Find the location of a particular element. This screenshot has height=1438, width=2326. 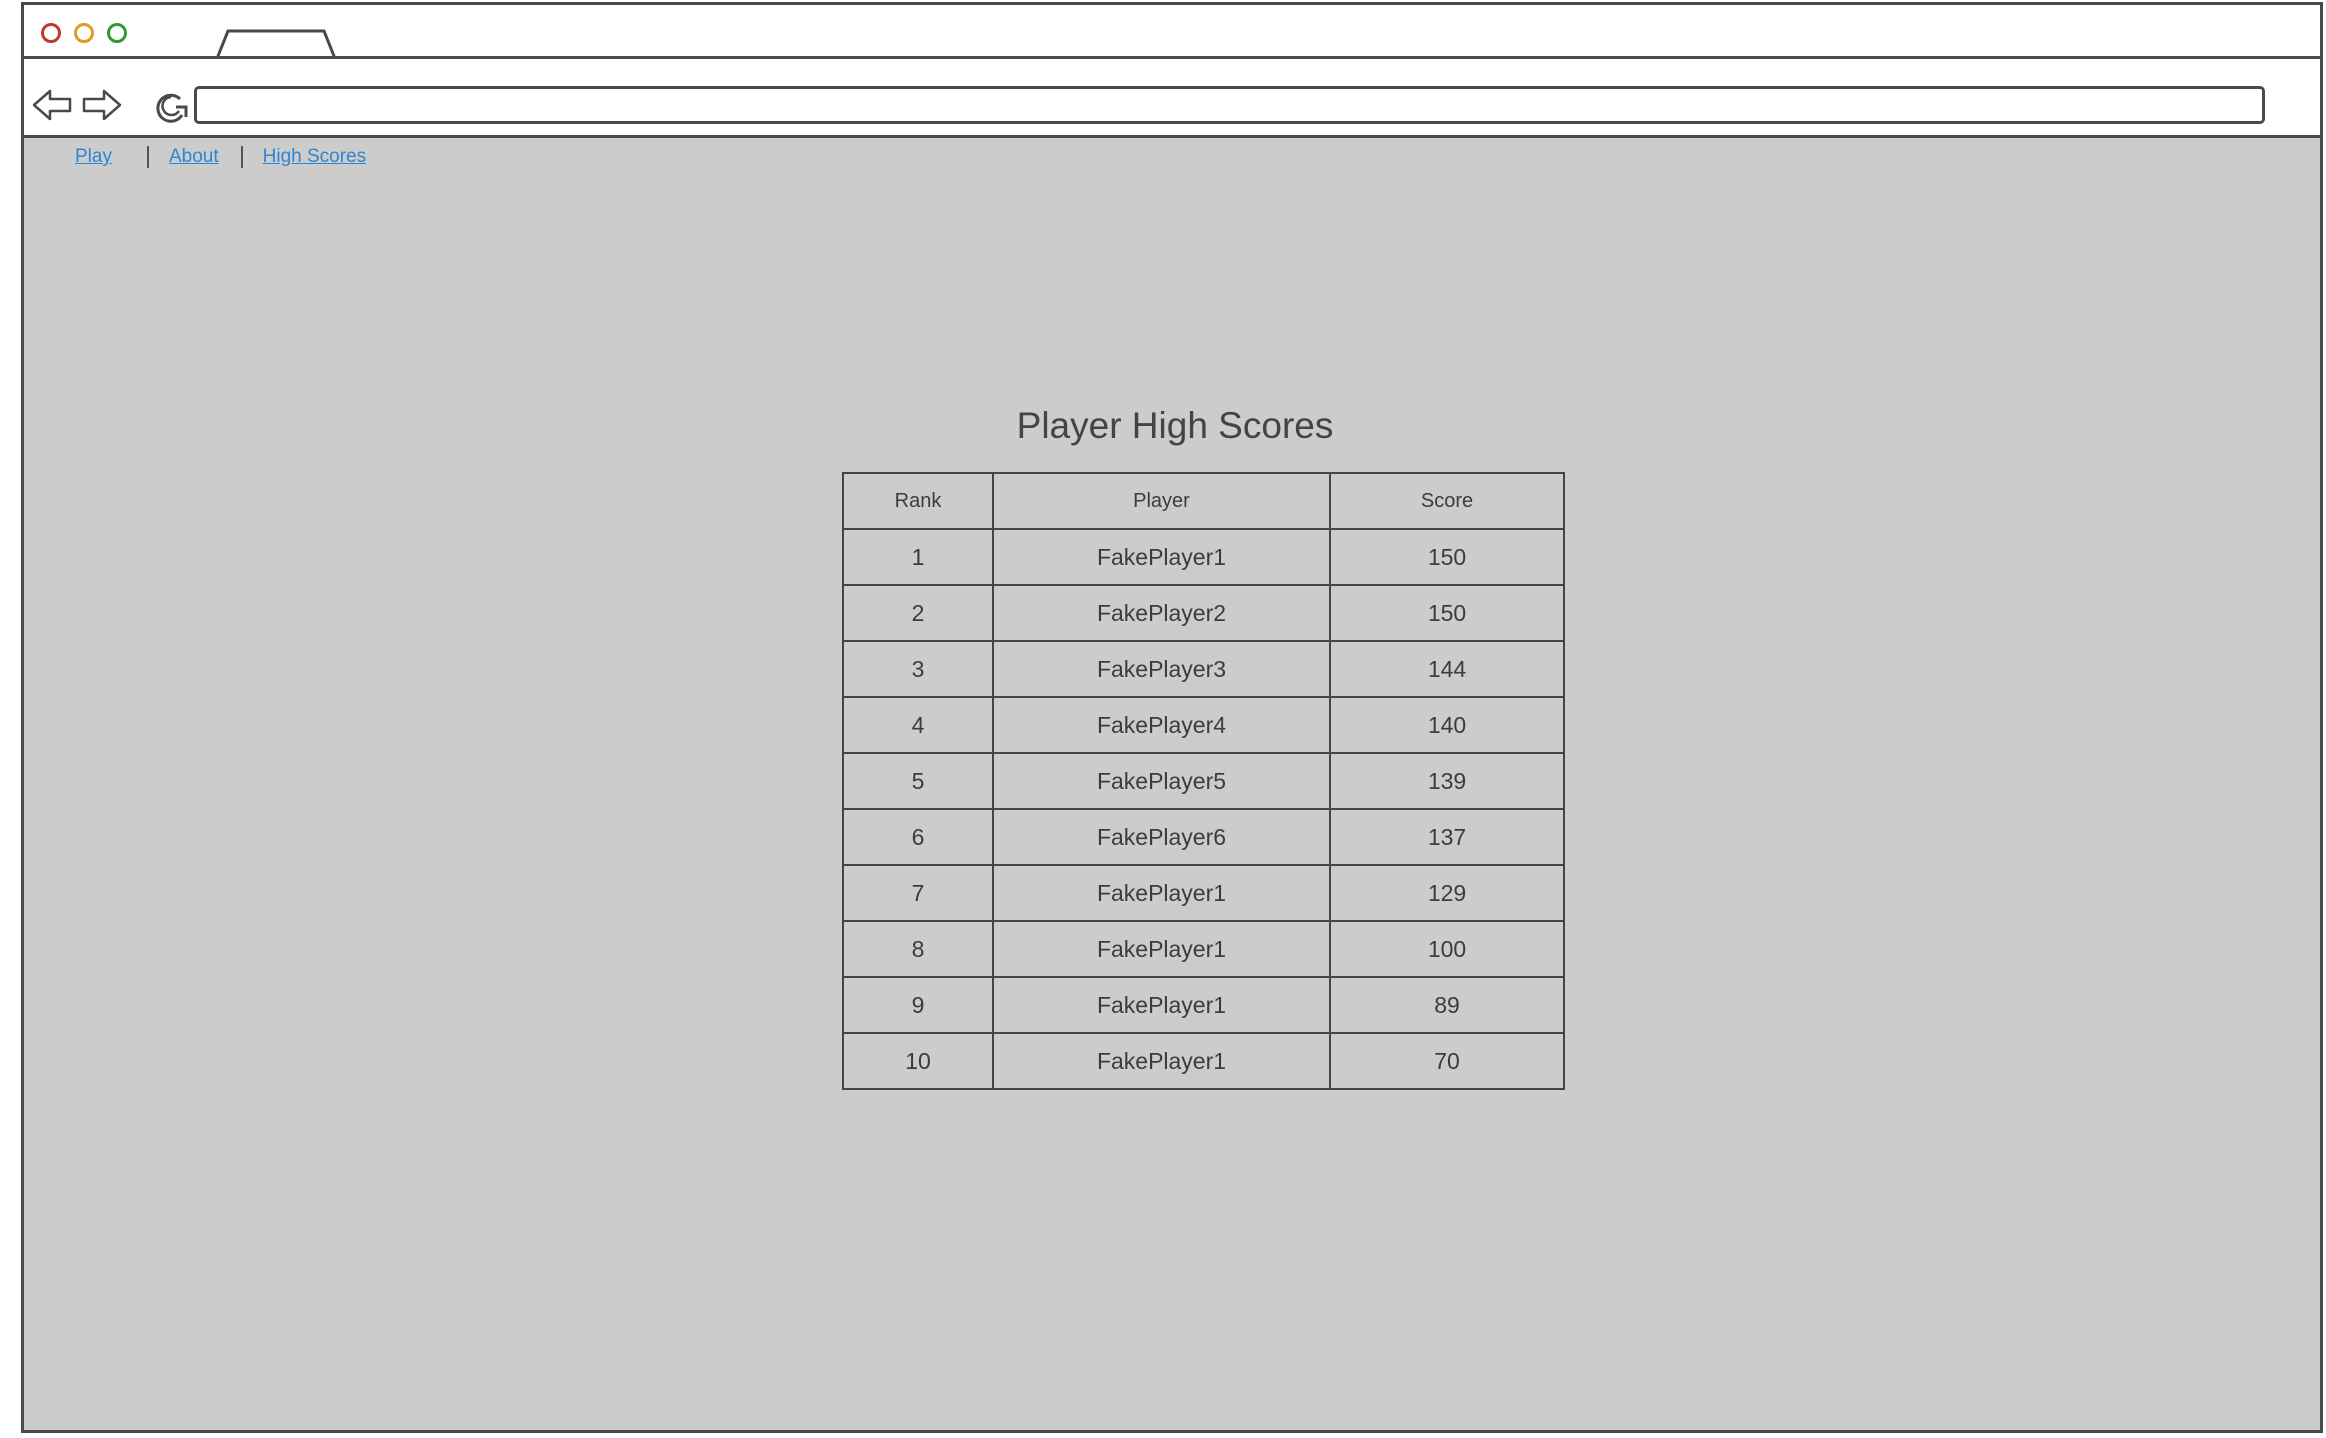

address-bar-input is located at coordinates (1229, 105).